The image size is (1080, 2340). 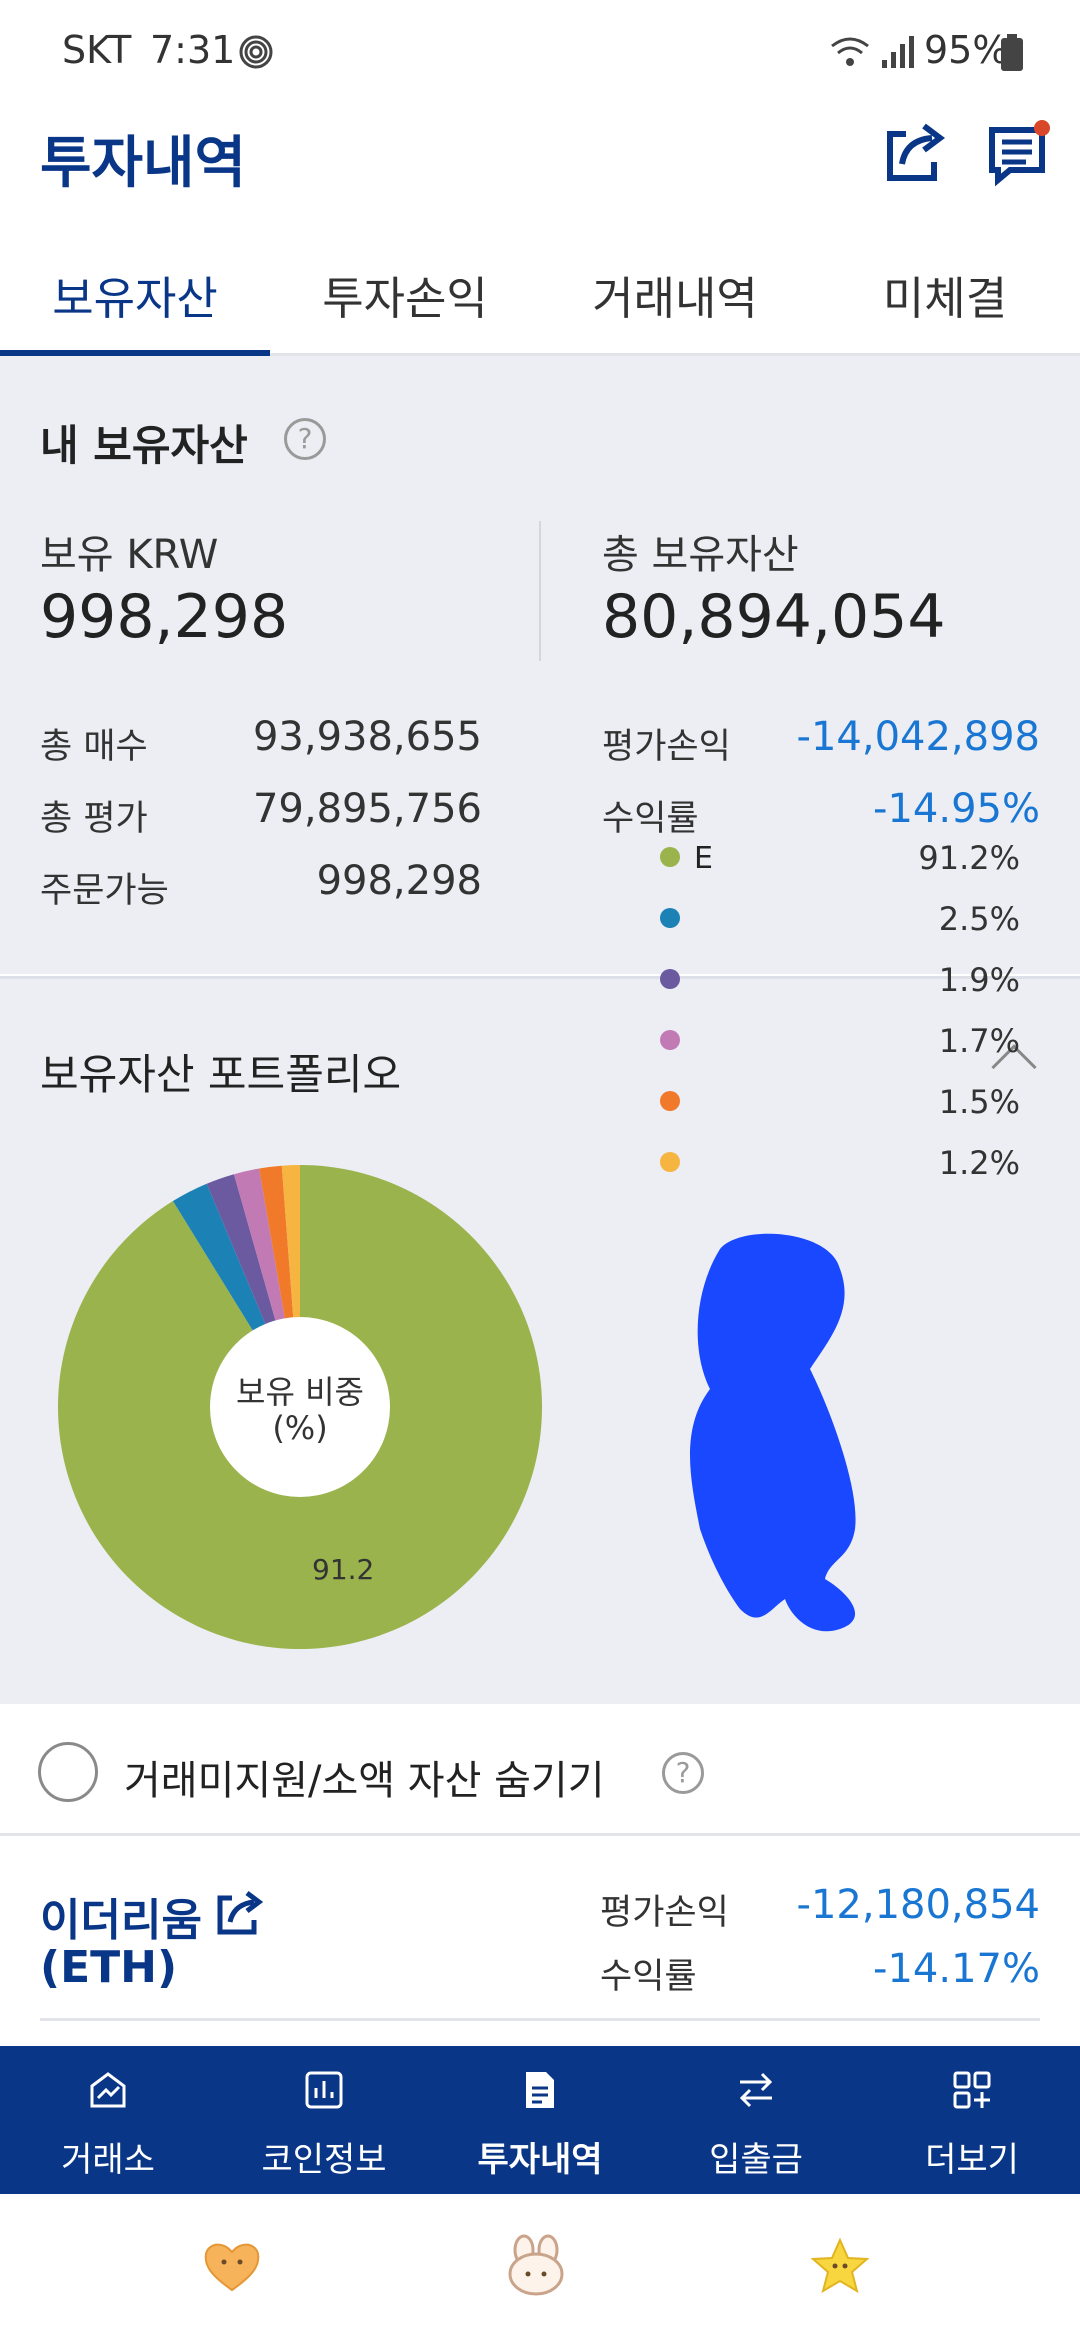 I want to click on legend-percent: 1.9%, so click(x=979, y=980).